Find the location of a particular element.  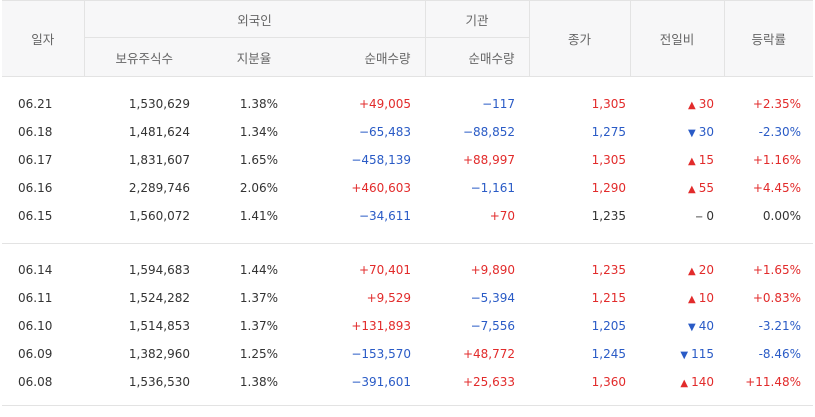

cell-date: 06.08 is located at coordinates (35, 381).